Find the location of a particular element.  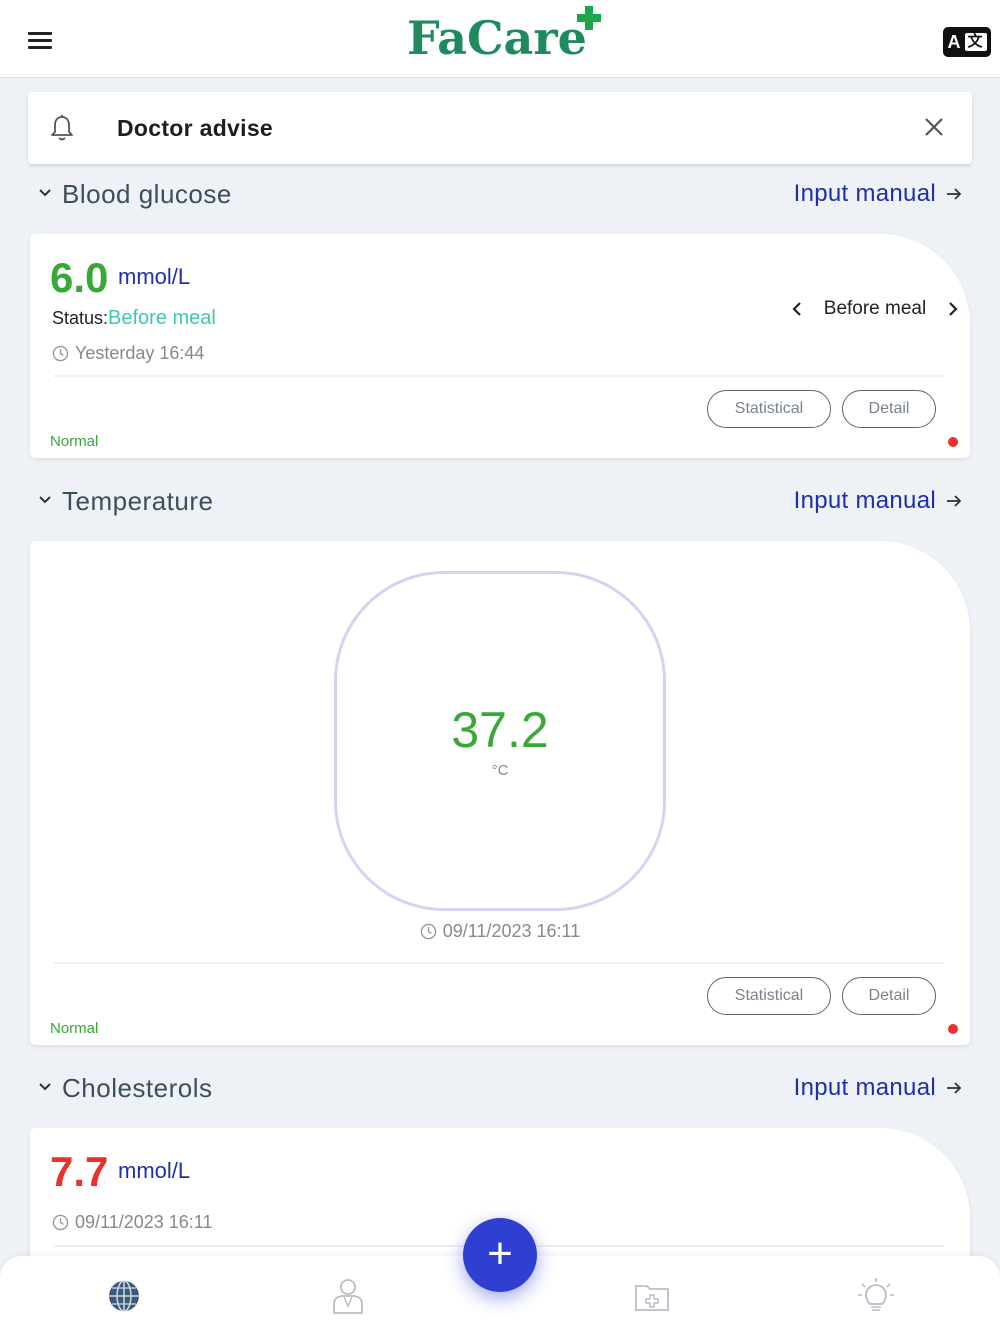

bell-icon is located at coordinates (62, 128).